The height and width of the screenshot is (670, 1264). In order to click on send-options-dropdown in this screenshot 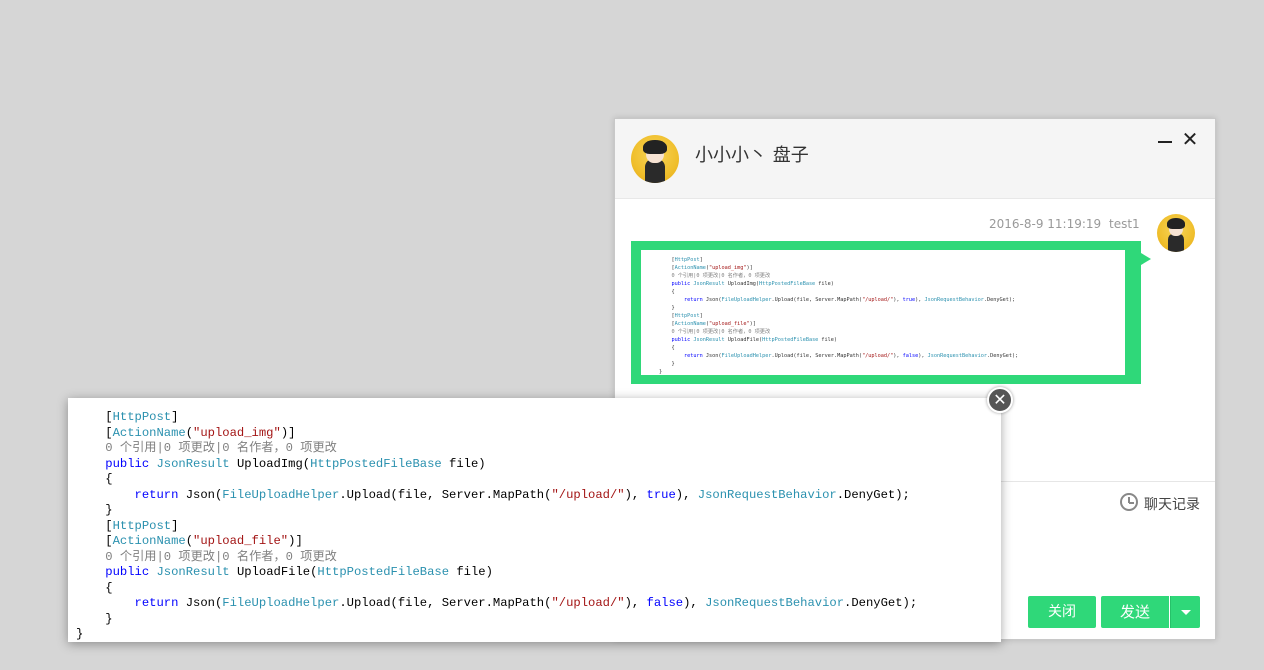, I will do `click(1185, 612)`.